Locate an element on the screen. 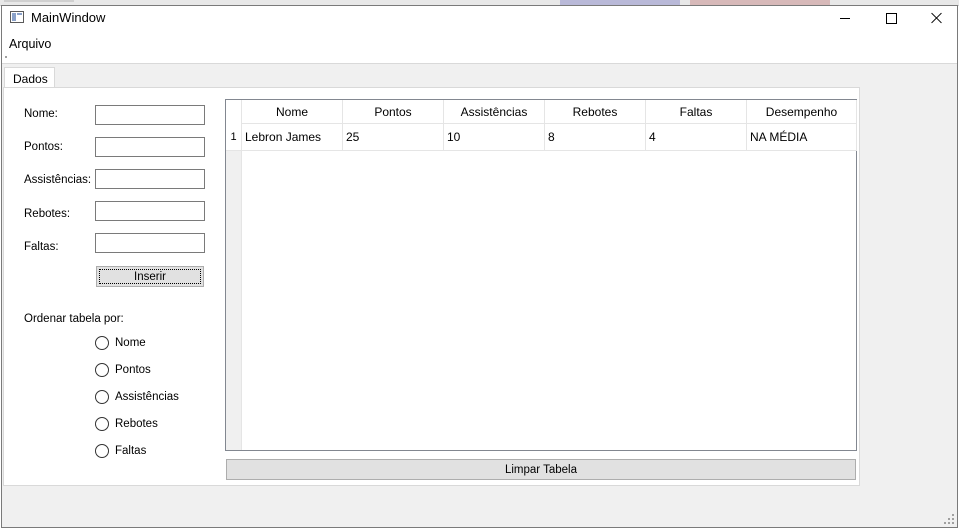 This screenshot has width=959, height=529. row-header: 1 is located at coordinates (234, 137).